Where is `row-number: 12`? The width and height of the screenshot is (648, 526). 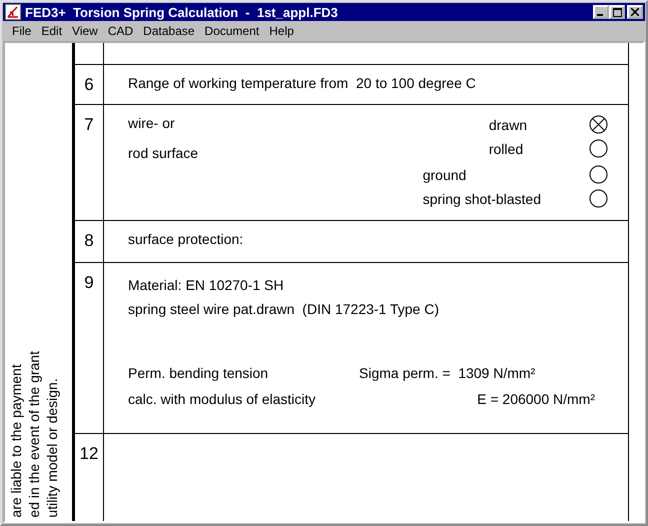 row-number: 12 is located at coordinates (89, 453).